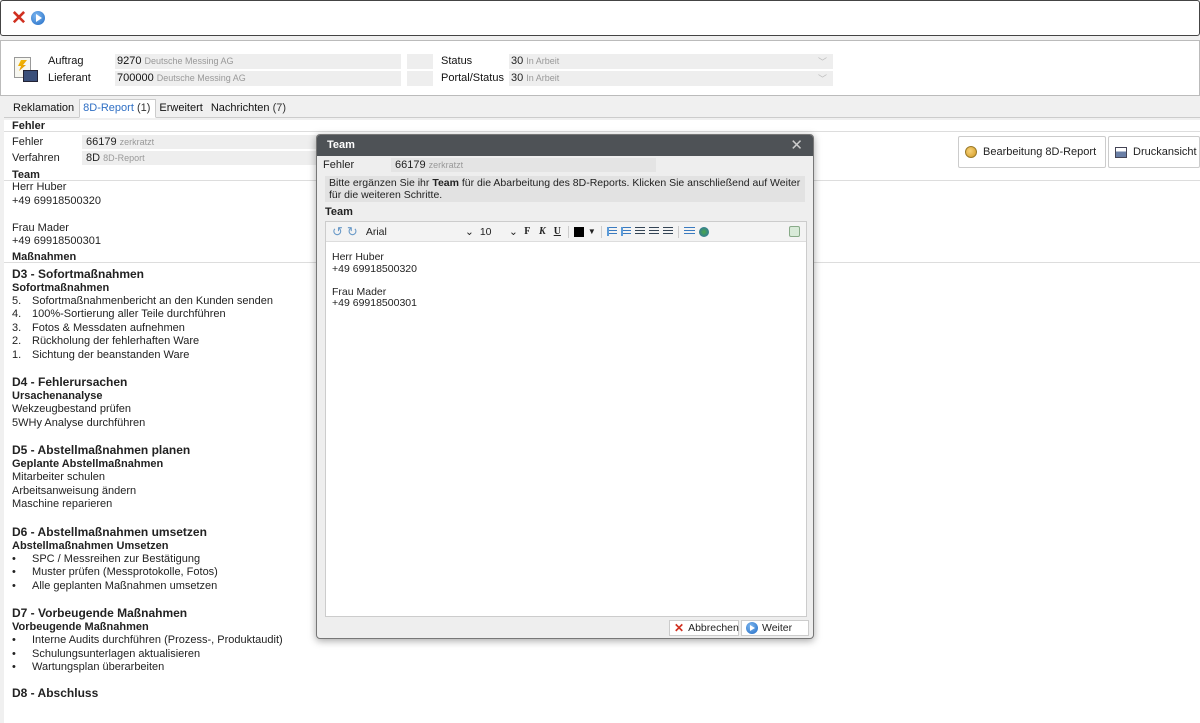 The height and width of the screenshot is (723, 1200). Describe the element at coordinates (118, 108) in the screenshot. I see `tab-8d-report: 8D-Report (1)` at that location.